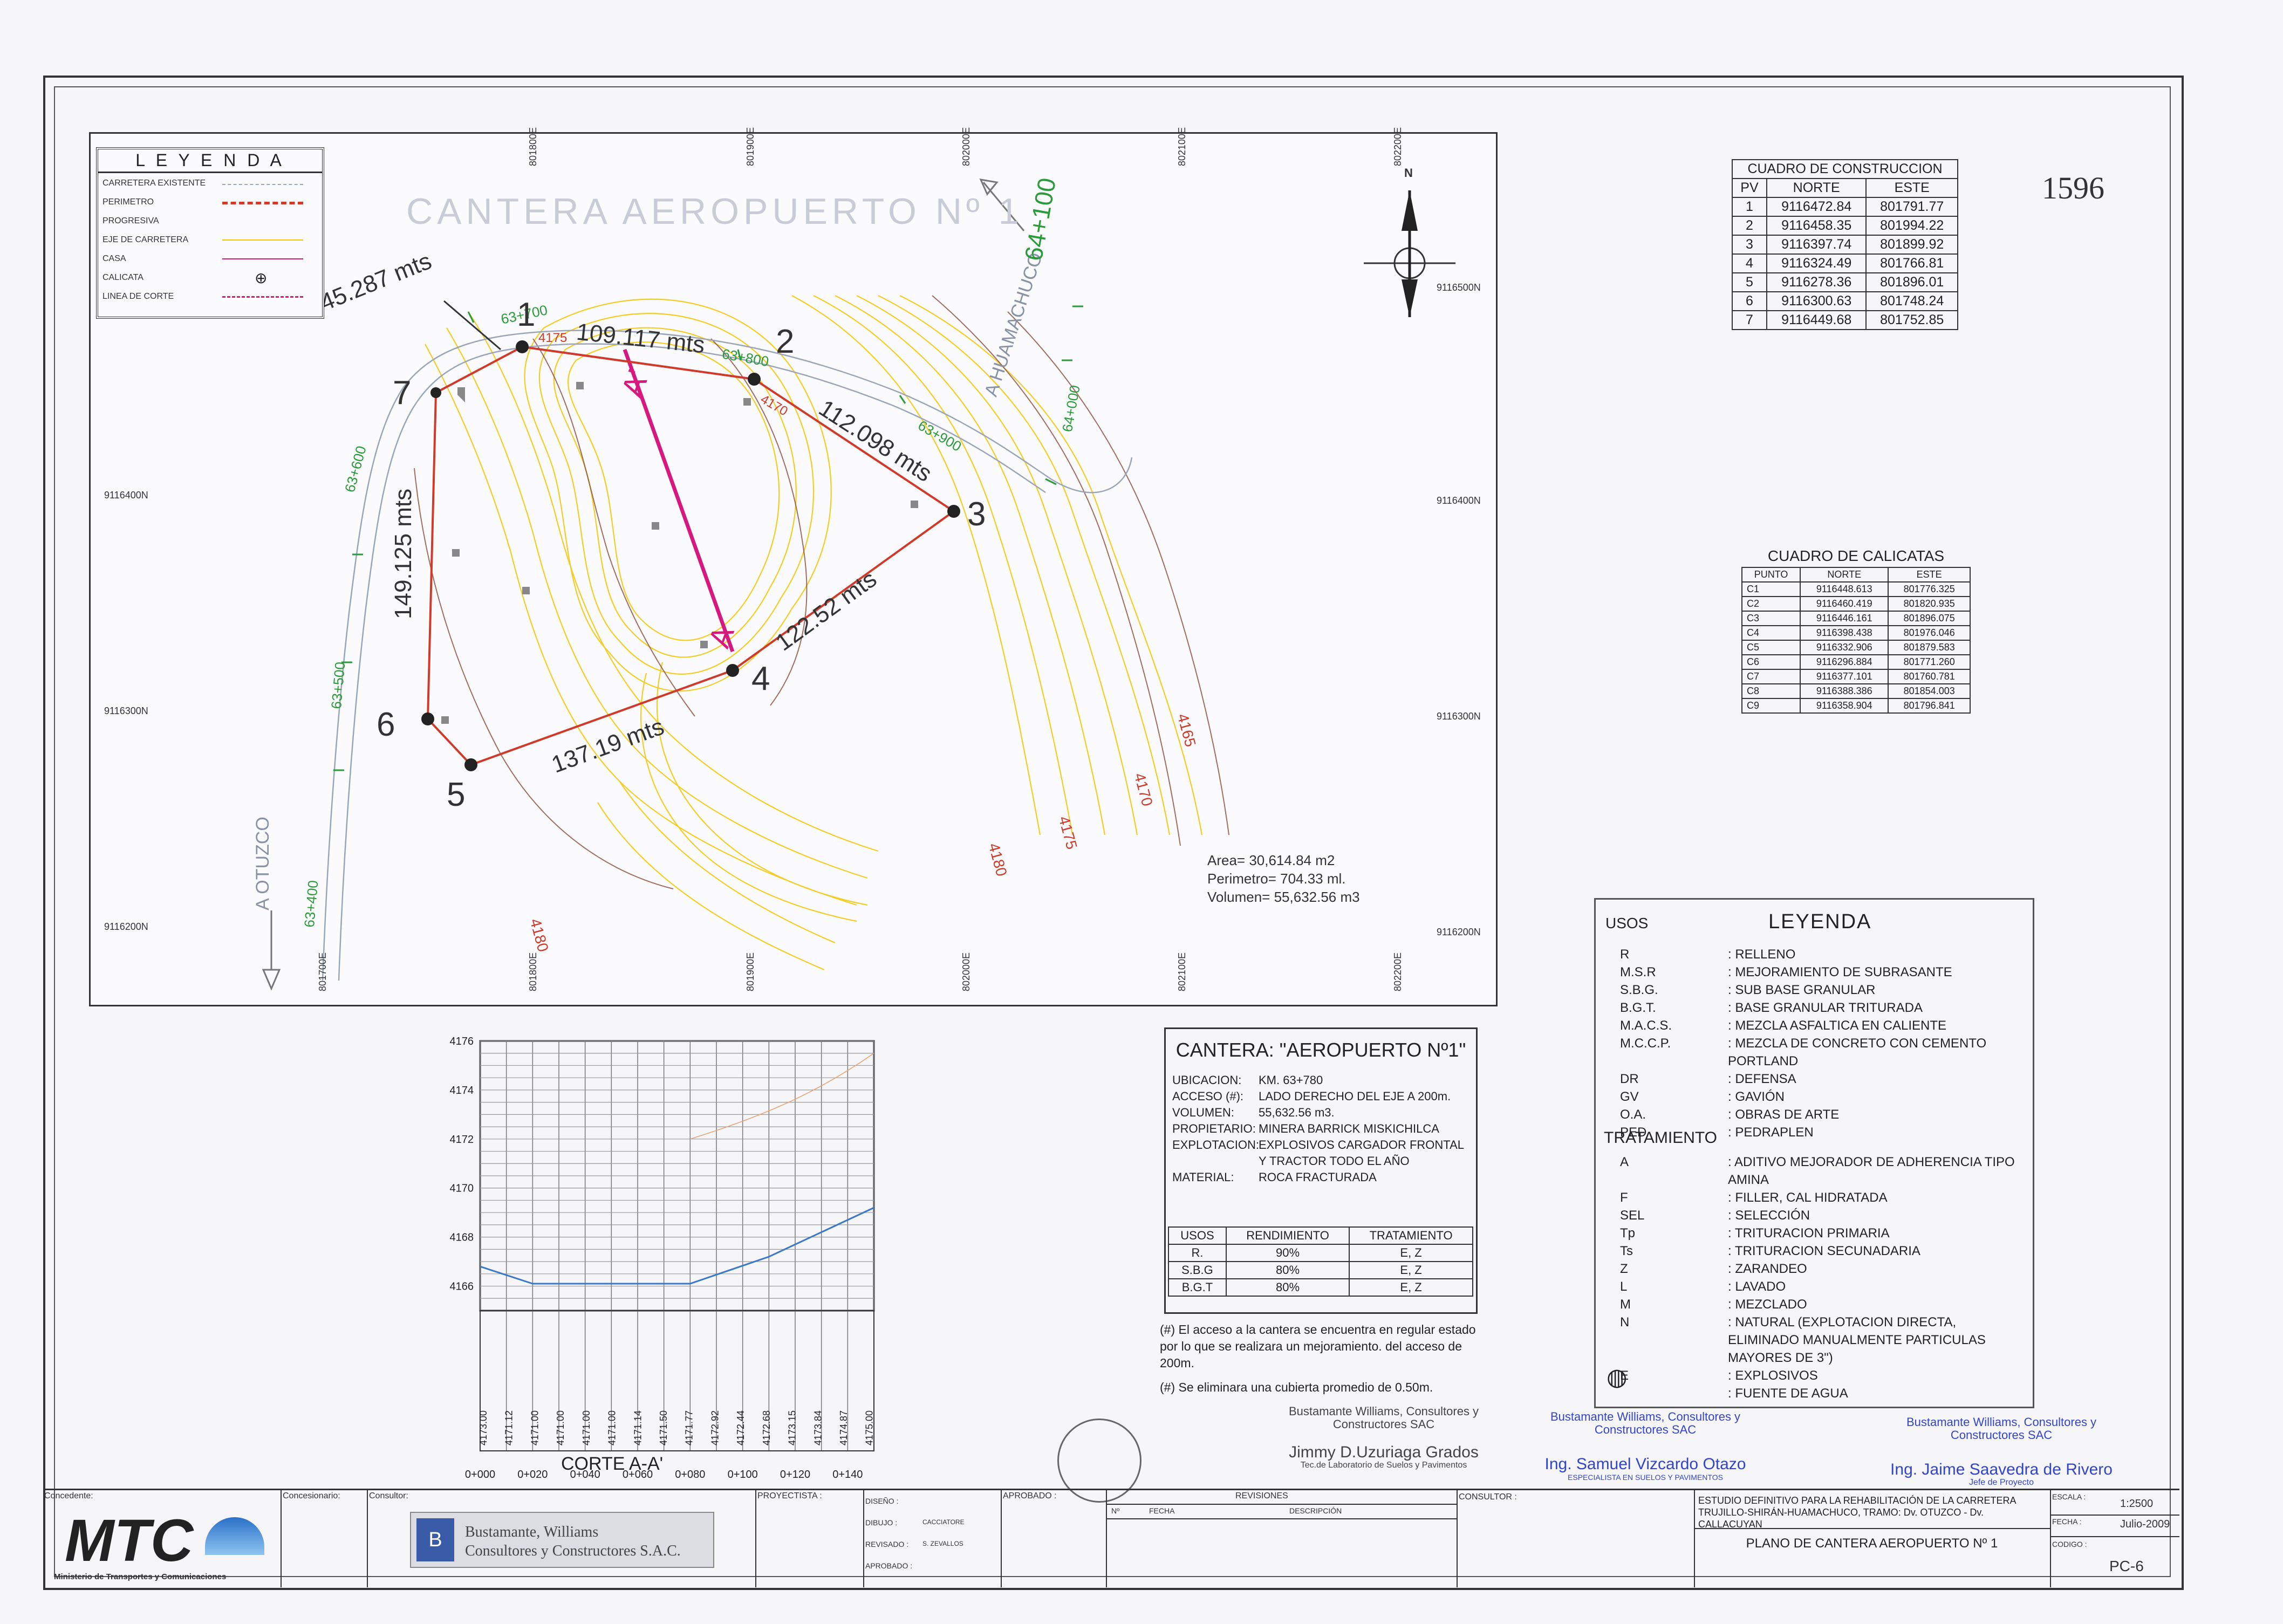  Describe the element at coordinates (1856, 676) in the screenshot. I see `table-row: C7 9116377.101 801760.781` at that location.